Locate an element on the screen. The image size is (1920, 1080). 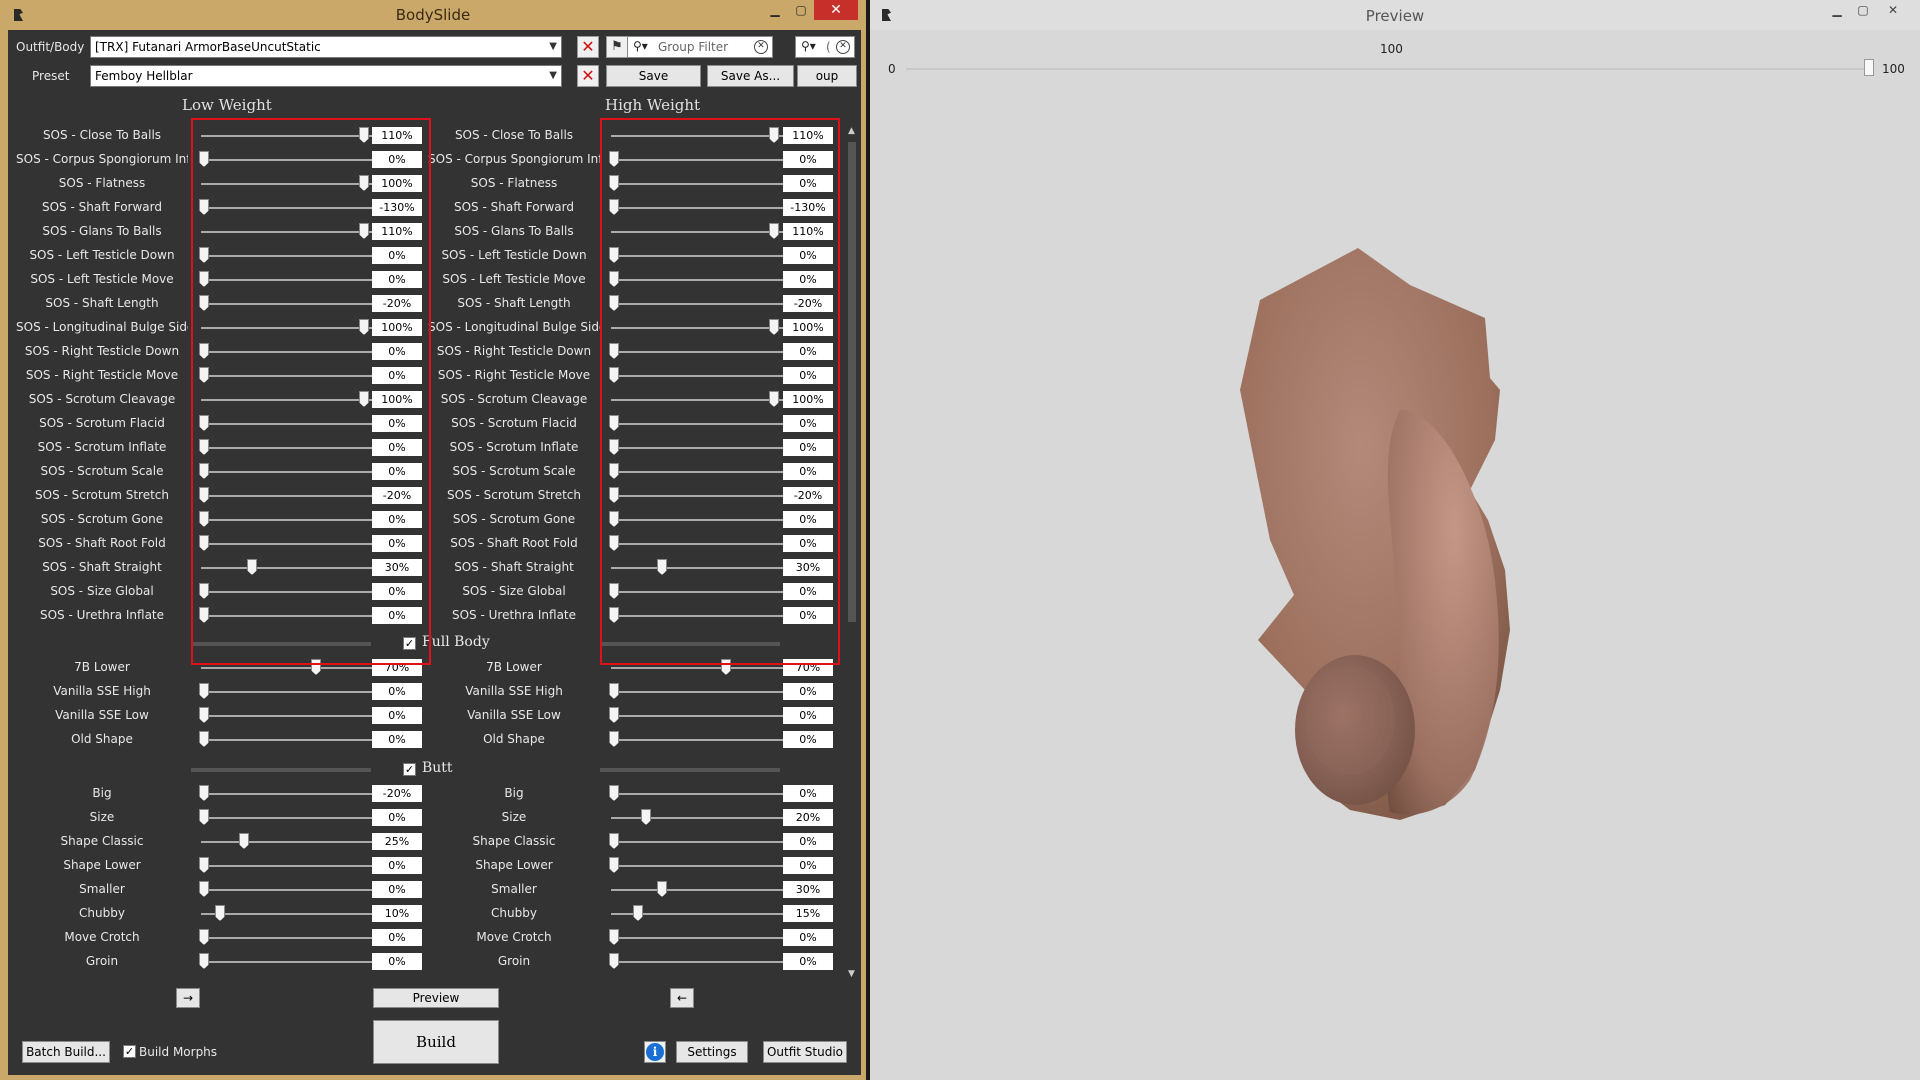
copy-to-low-button: ← is located at coordinates (682, 998).